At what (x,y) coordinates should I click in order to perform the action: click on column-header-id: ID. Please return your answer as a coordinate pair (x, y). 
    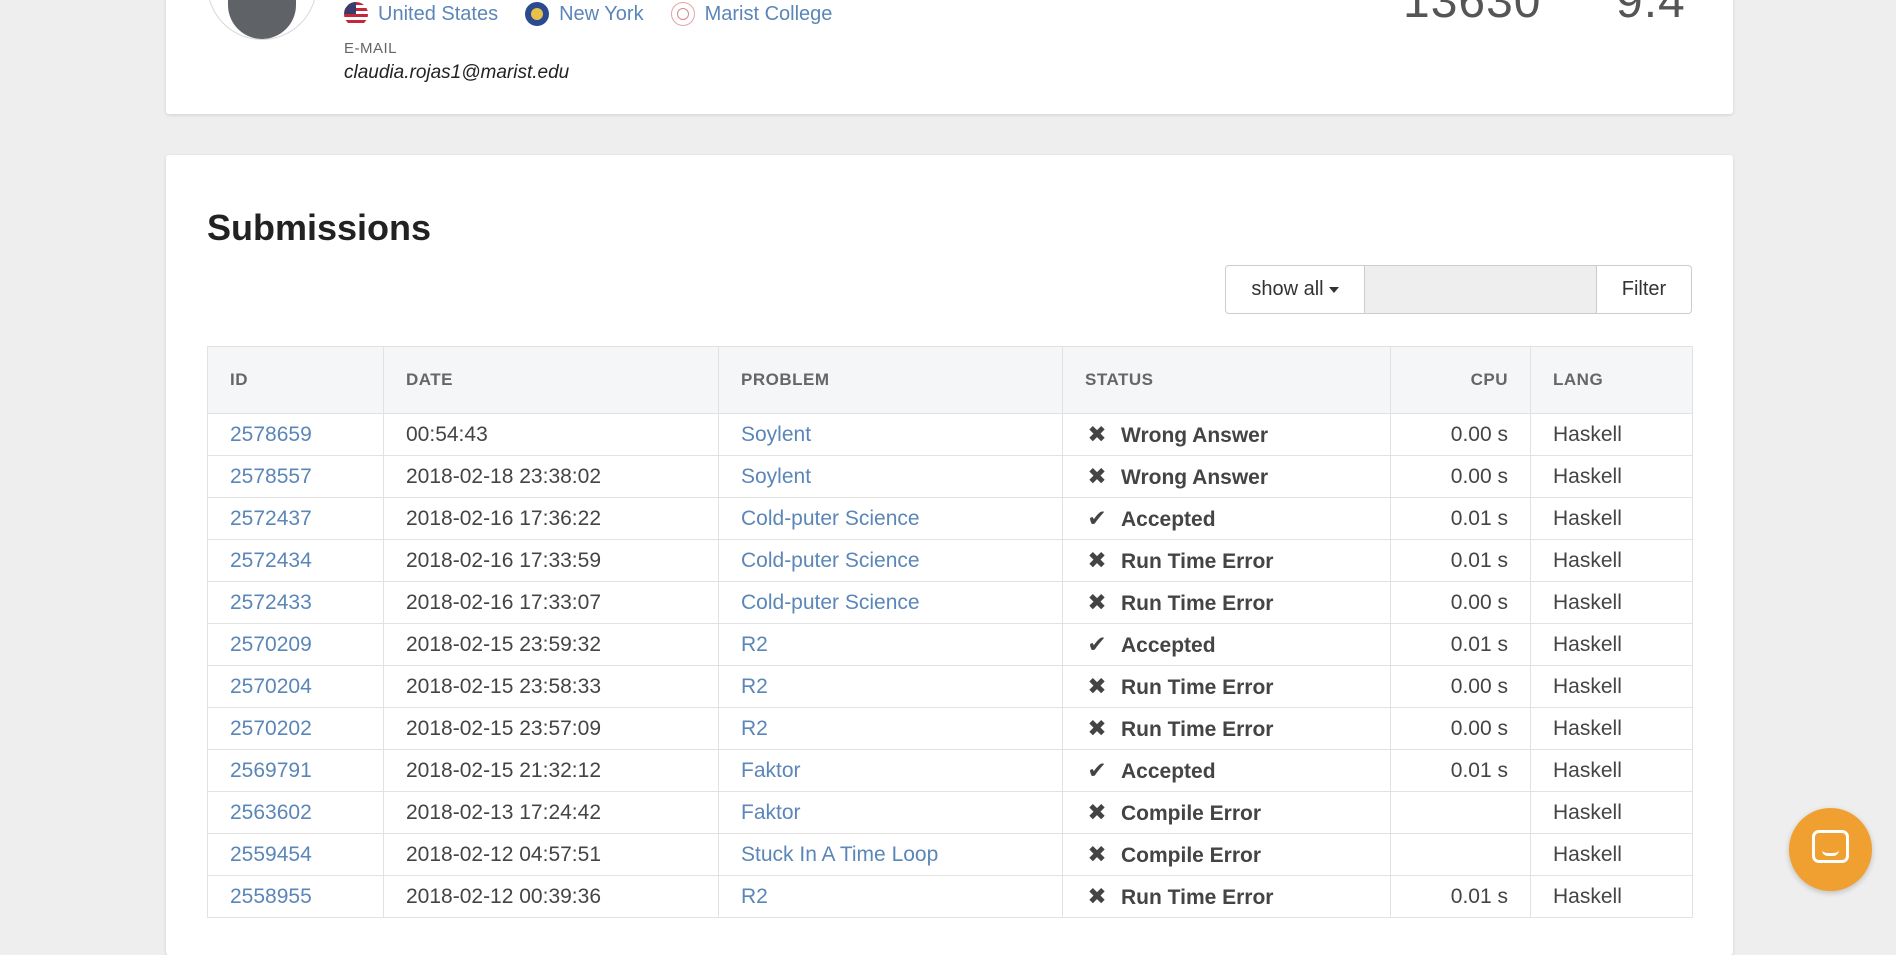
    Looking at the image, I should click on (295, 380).